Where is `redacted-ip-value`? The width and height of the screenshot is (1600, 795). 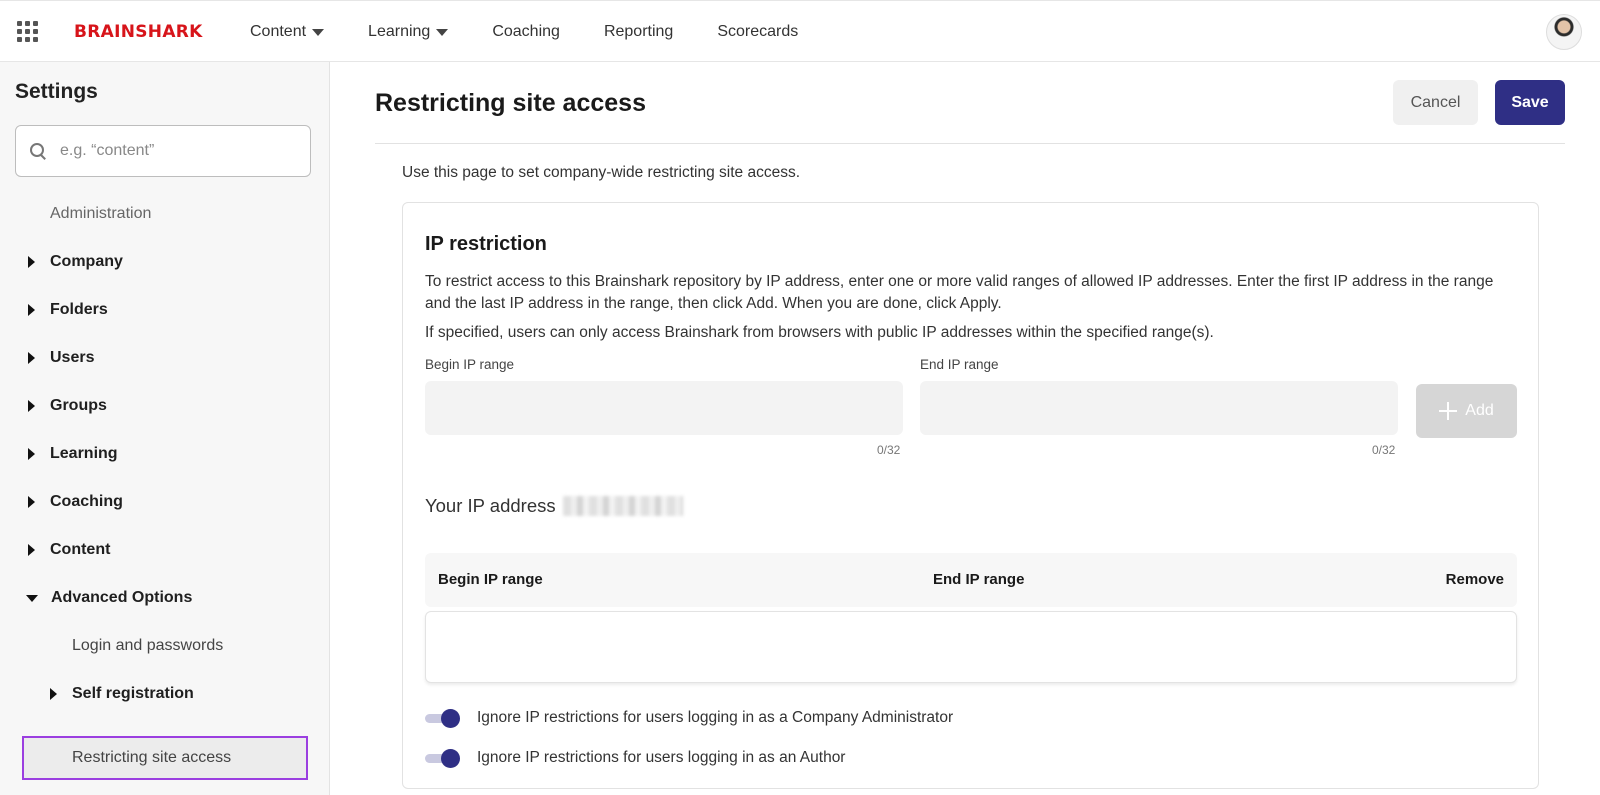 redacted-ip-value is located at coordinates (623, 506).